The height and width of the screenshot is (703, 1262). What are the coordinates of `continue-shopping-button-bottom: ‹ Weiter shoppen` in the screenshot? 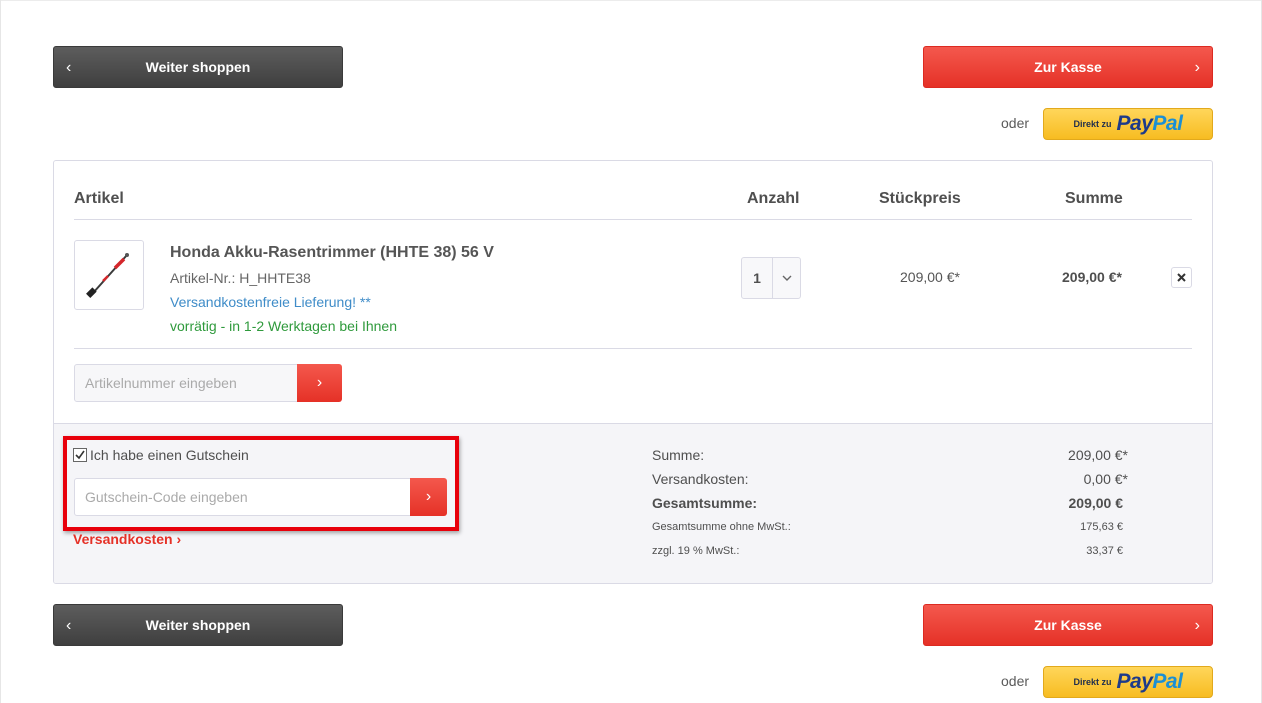 It's located at (198, 625).